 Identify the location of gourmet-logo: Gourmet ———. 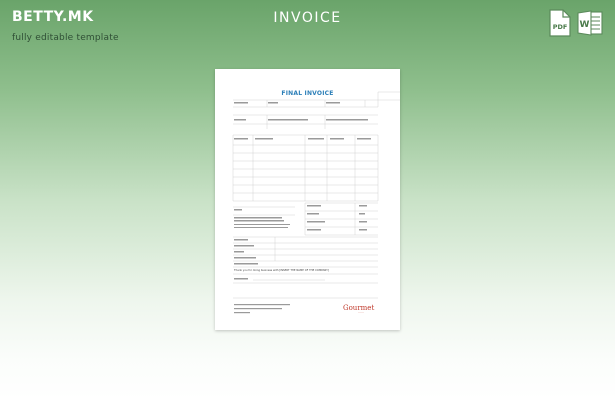
(361, 311).